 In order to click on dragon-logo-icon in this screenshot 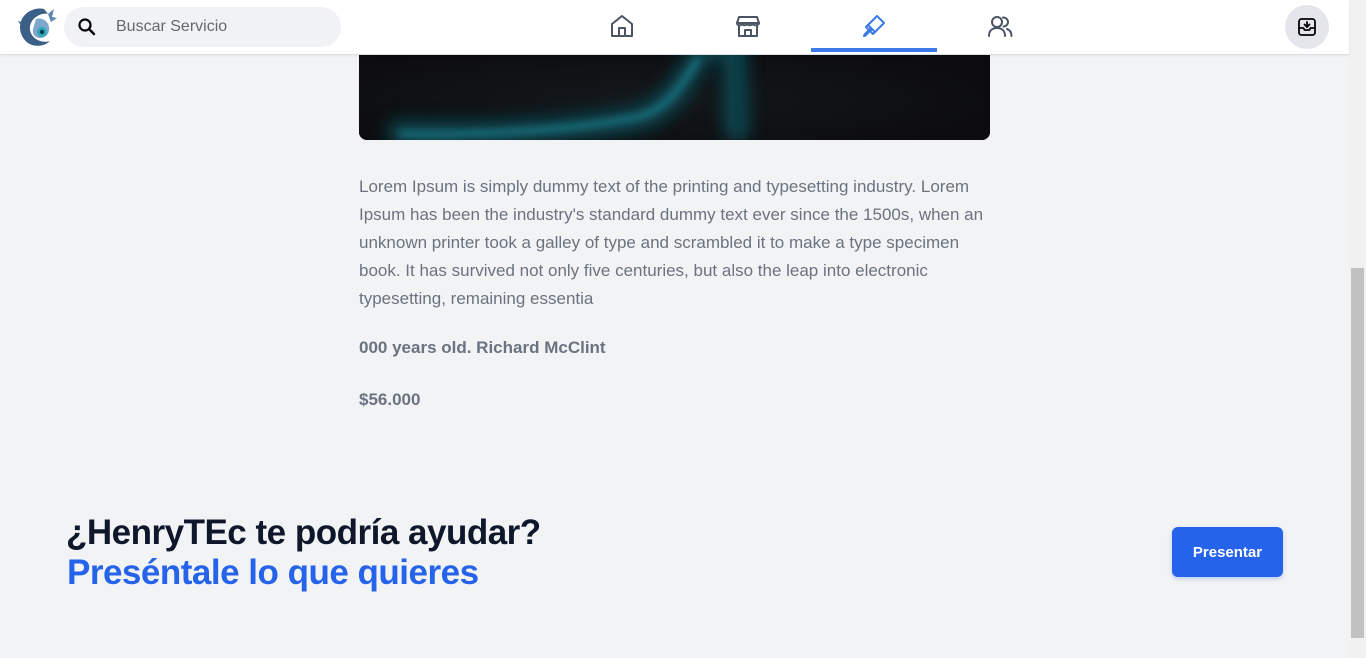, I will do `click(36, 27)`.